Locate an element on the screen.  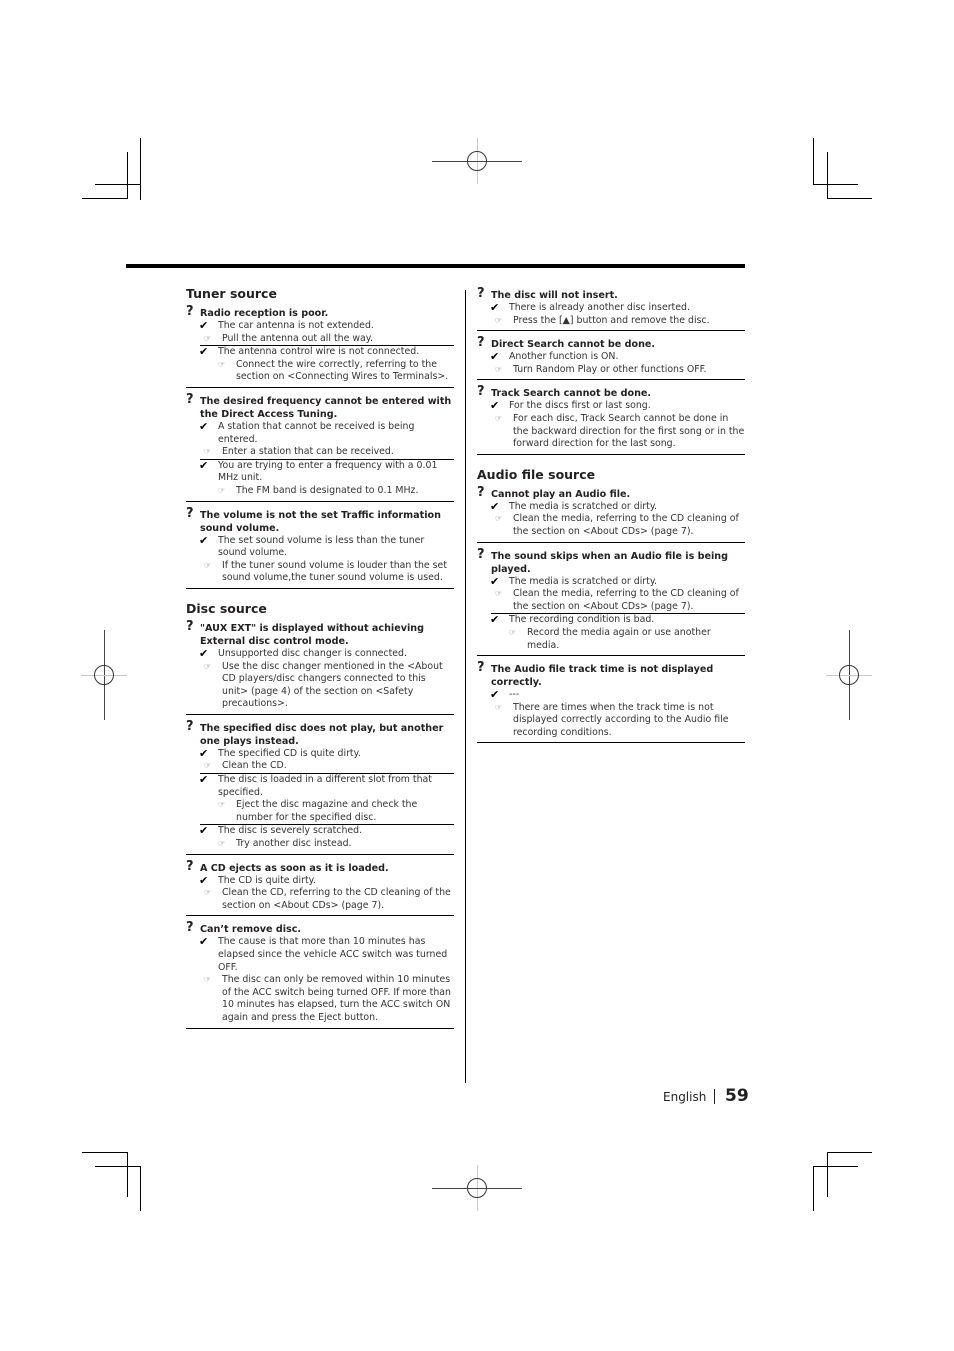
problem-question: ? Radio reception is poor. is located at coordinates (320, 312).